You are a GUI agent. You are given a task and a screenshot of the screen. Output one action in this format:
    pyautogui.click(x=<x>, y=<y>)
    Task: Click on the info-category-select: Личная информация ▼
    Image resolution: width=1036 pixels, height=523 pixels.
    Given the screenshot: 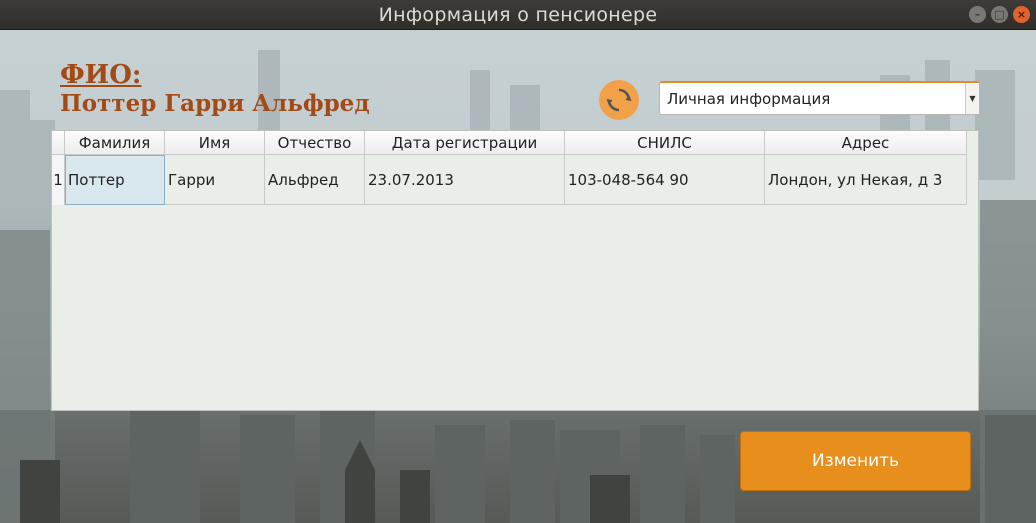 What is the action you would take?
    pyautogui.click(x=819, y=98)
    